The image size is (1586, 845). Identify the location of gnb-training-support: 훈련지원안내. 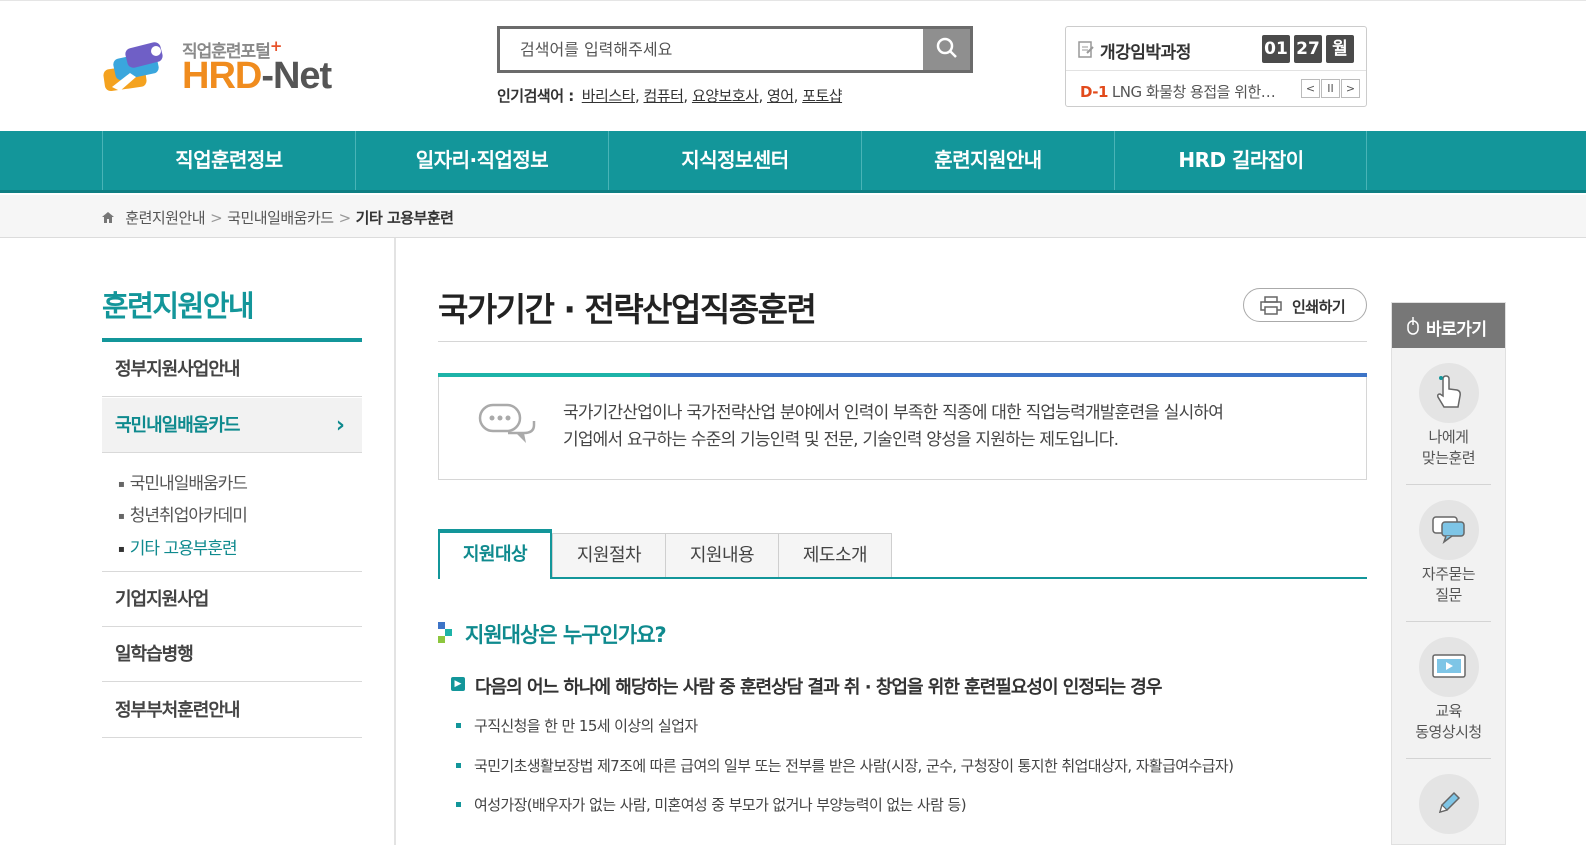
(987, 160).